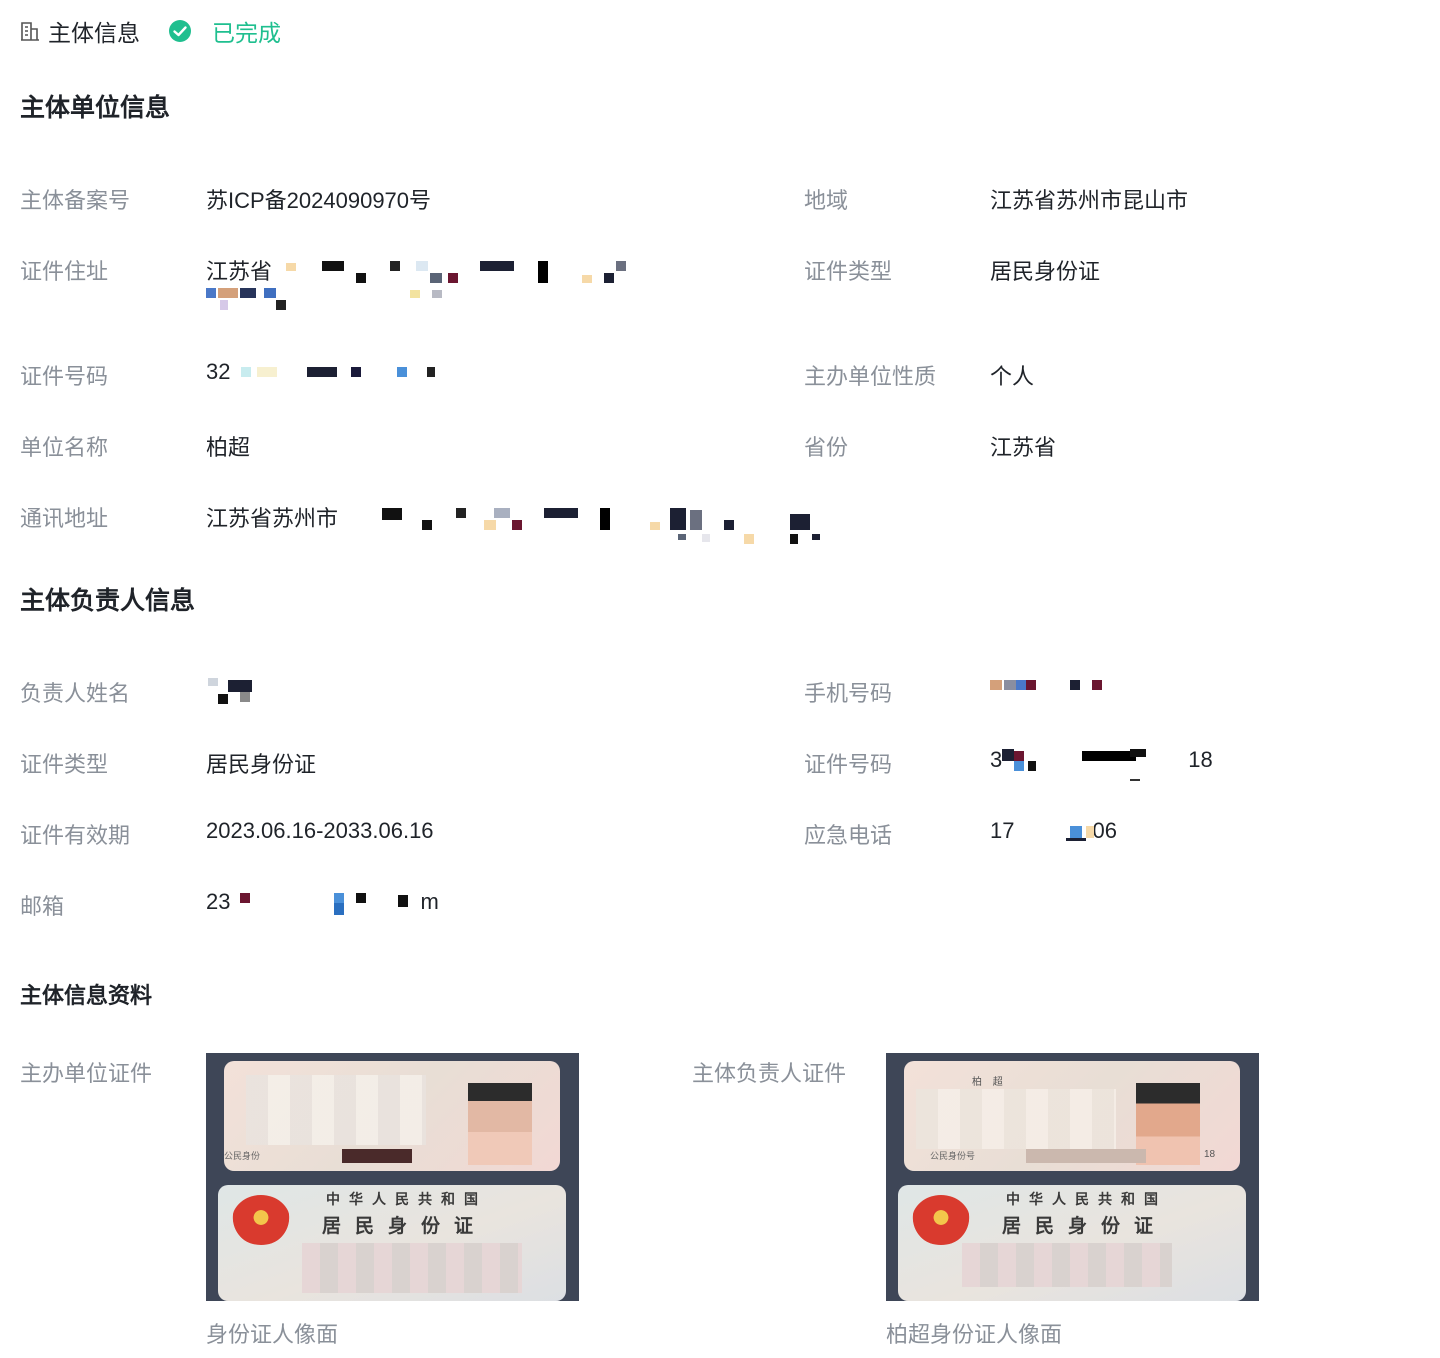  I want to click on section-title-docs: 主体信息资料, so click(86, 995).